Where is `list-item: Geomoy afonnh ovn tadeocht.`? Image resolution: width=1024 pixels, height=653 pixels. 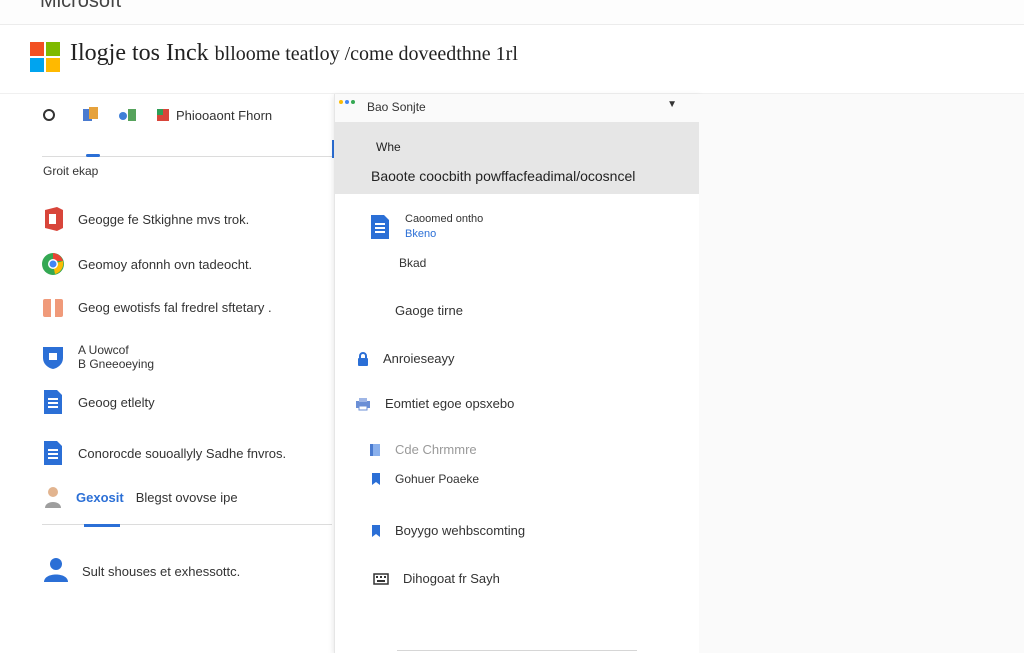
list-item: Geomoy afonnh ovn tadeocht. is located at coordinates (185, 264).